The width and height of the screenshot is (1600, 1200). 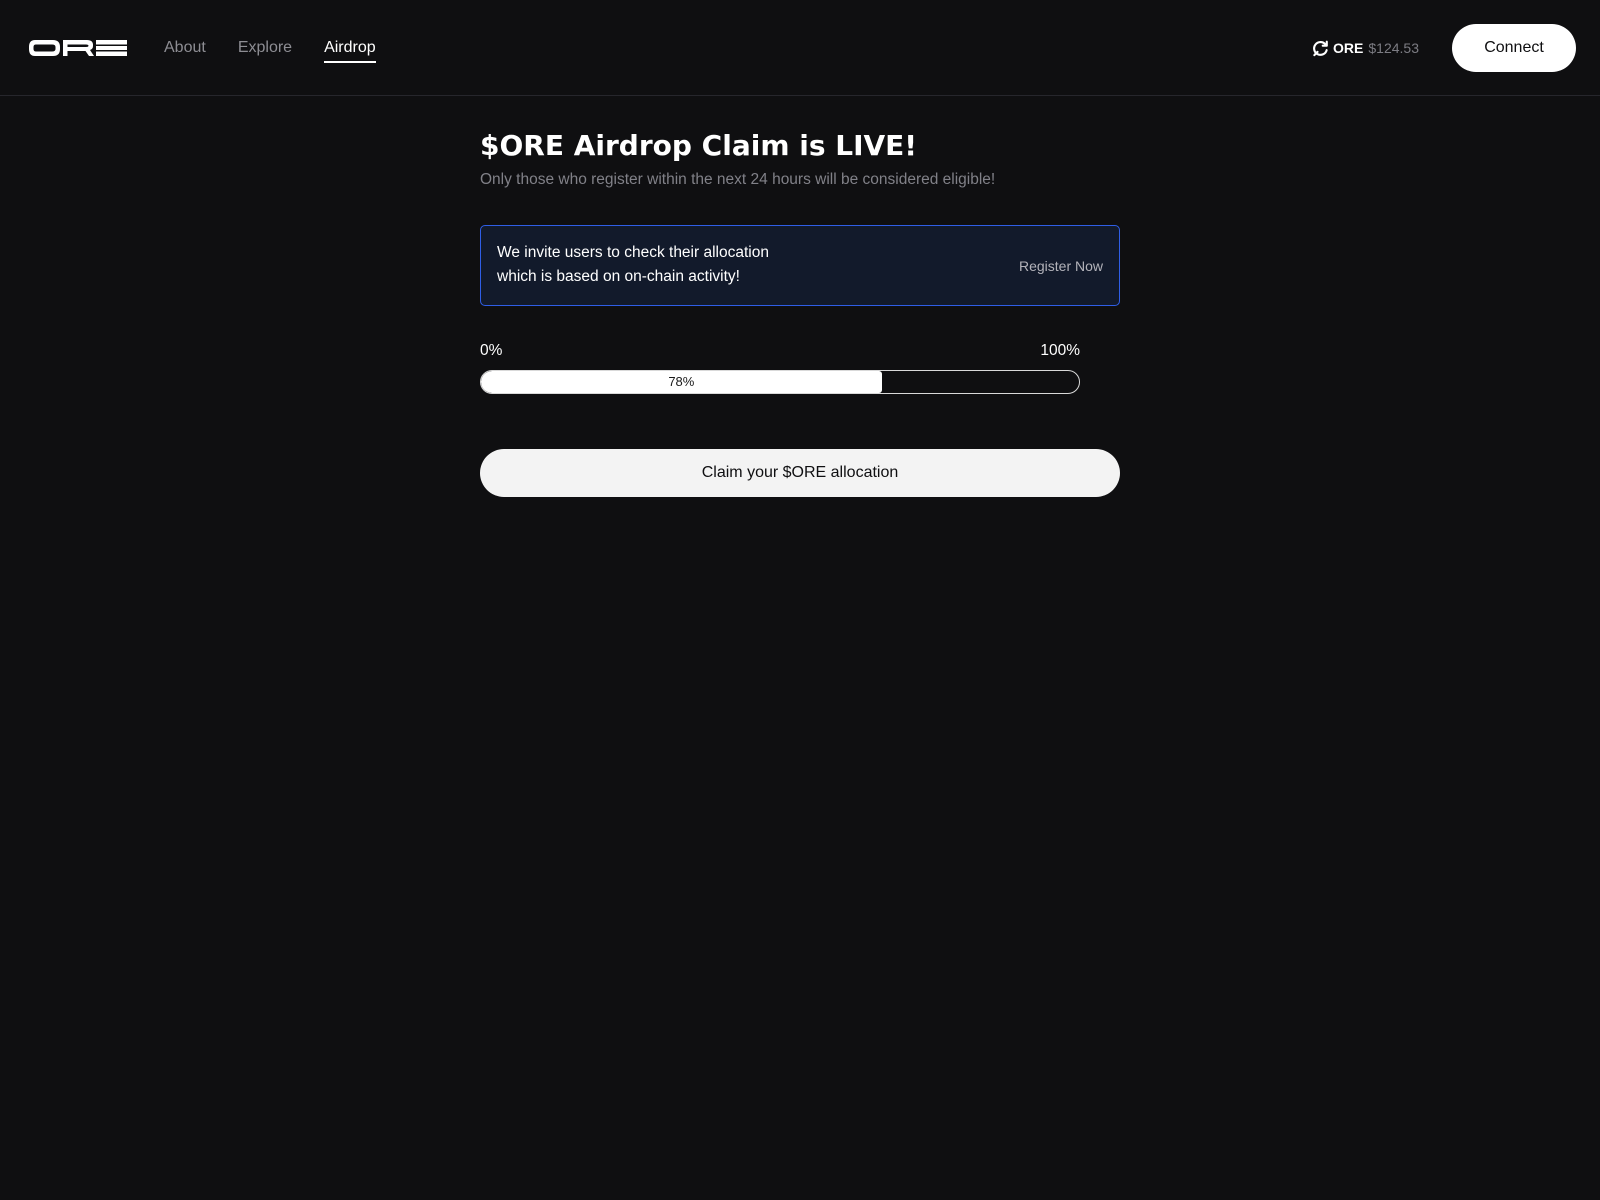 I want to click on progress-min-label: 0%, so click(x=491, y=350).